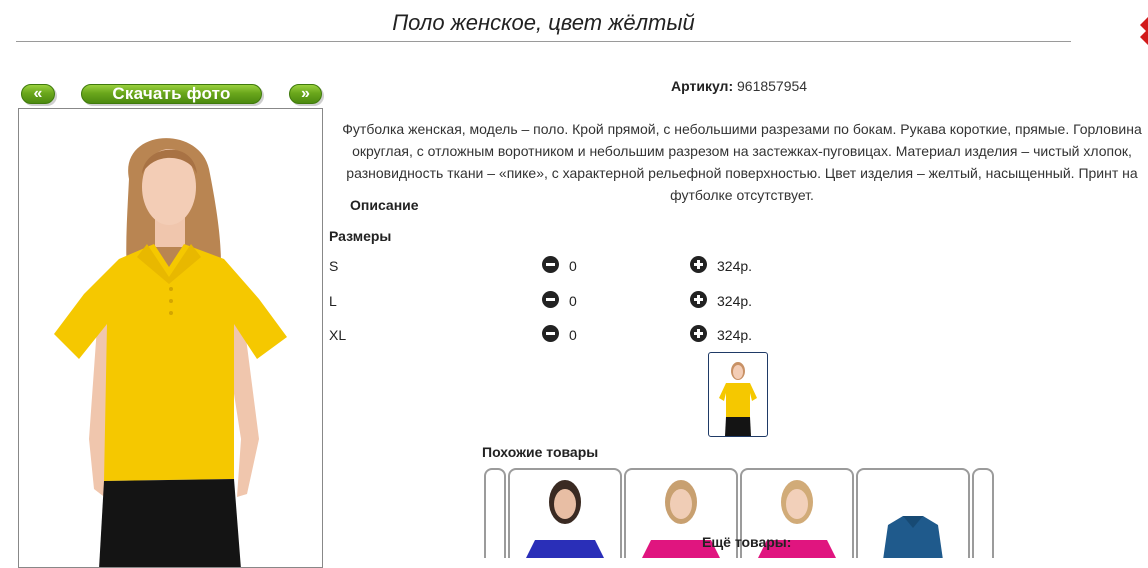 This screenshot has width=1148, height=568. Describe the element at coordinates (747, 542) in the screenshot. I see `more-products-heading: Ещё товары:` at that location.